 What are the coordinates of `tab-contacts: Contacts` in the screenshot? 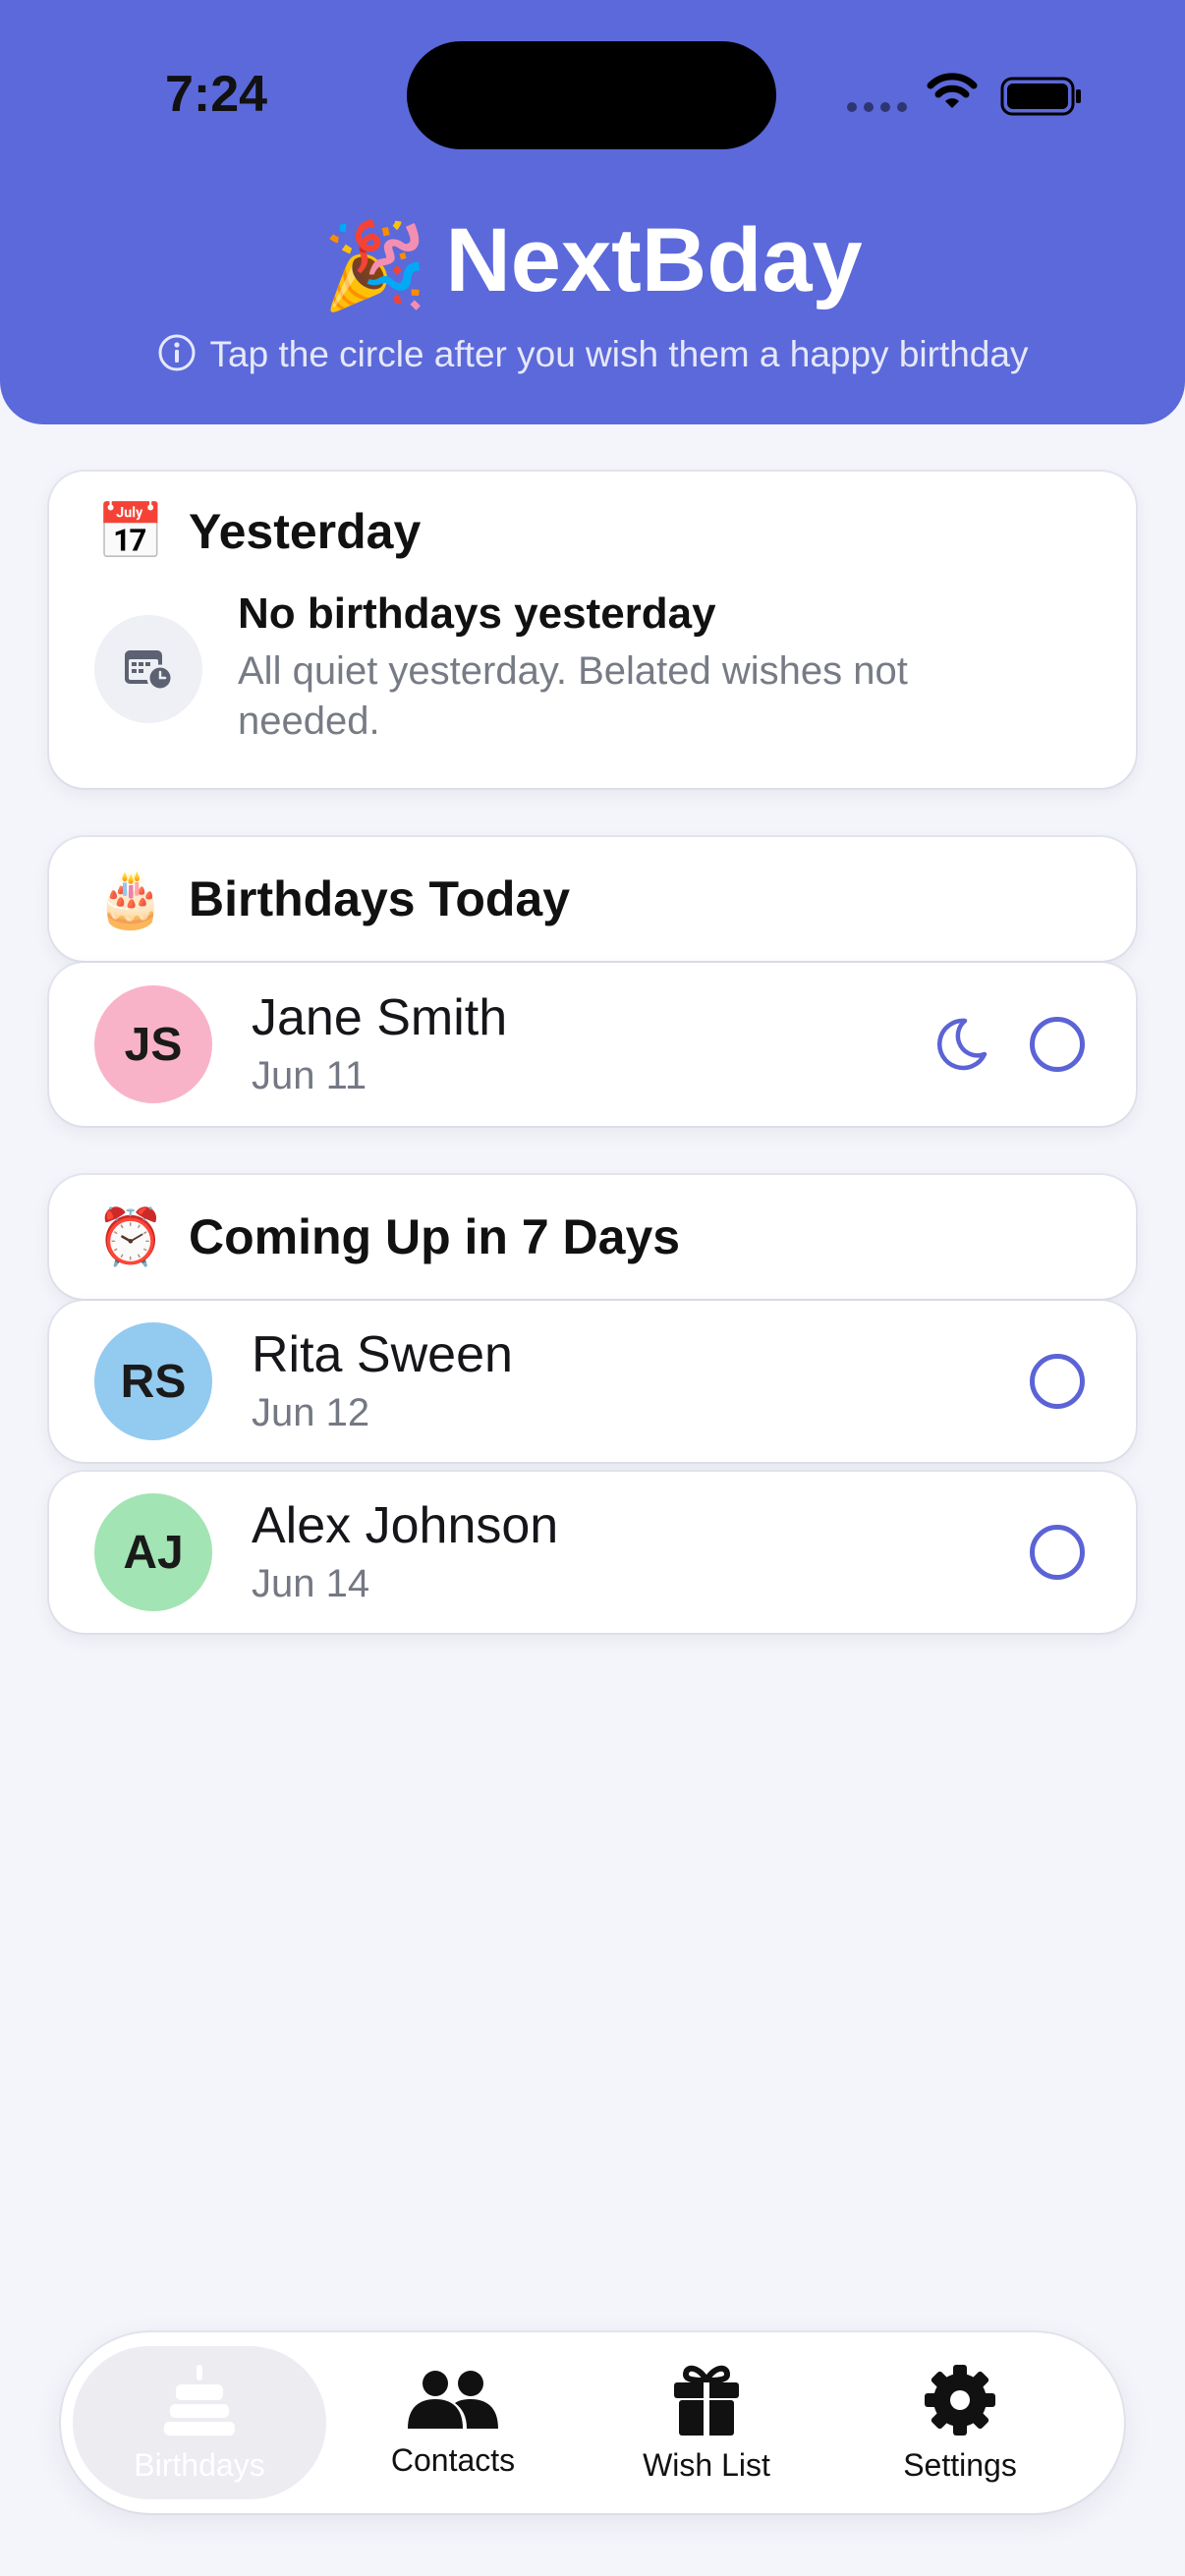 It's located at (453, 2422).